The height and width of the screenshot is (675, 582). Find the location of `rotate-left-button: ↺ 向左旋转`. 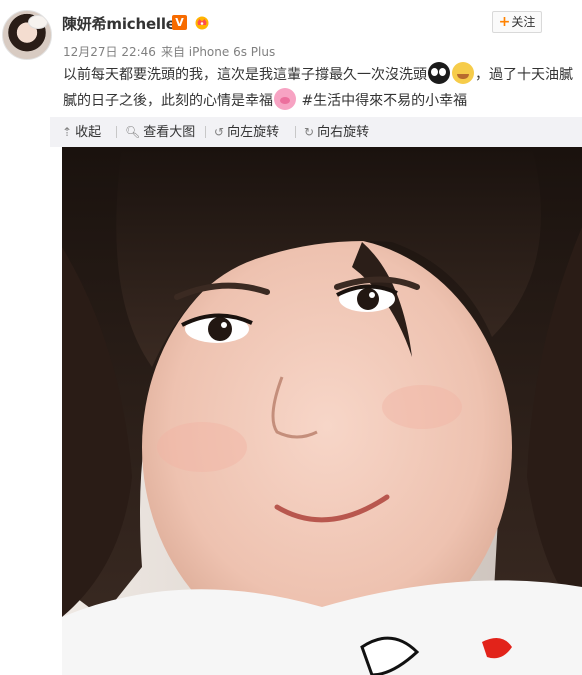

rotate-left-button: ↺ 向左旋转 is located at coordinates (246, 132).